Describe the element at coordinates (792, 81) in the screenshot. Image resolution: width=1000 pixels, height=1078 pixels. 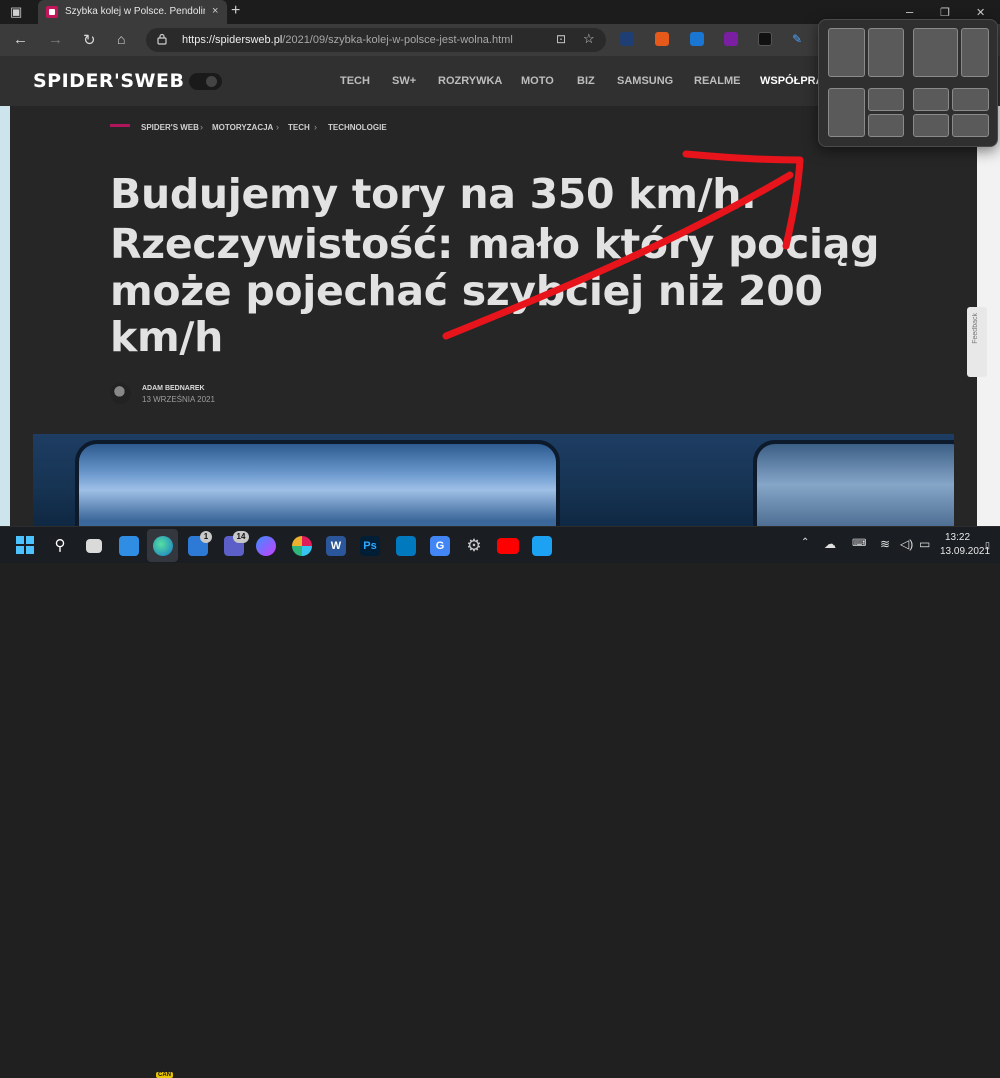
I see `nav-wspolpraca: WSPÓŁPRA` at that location.